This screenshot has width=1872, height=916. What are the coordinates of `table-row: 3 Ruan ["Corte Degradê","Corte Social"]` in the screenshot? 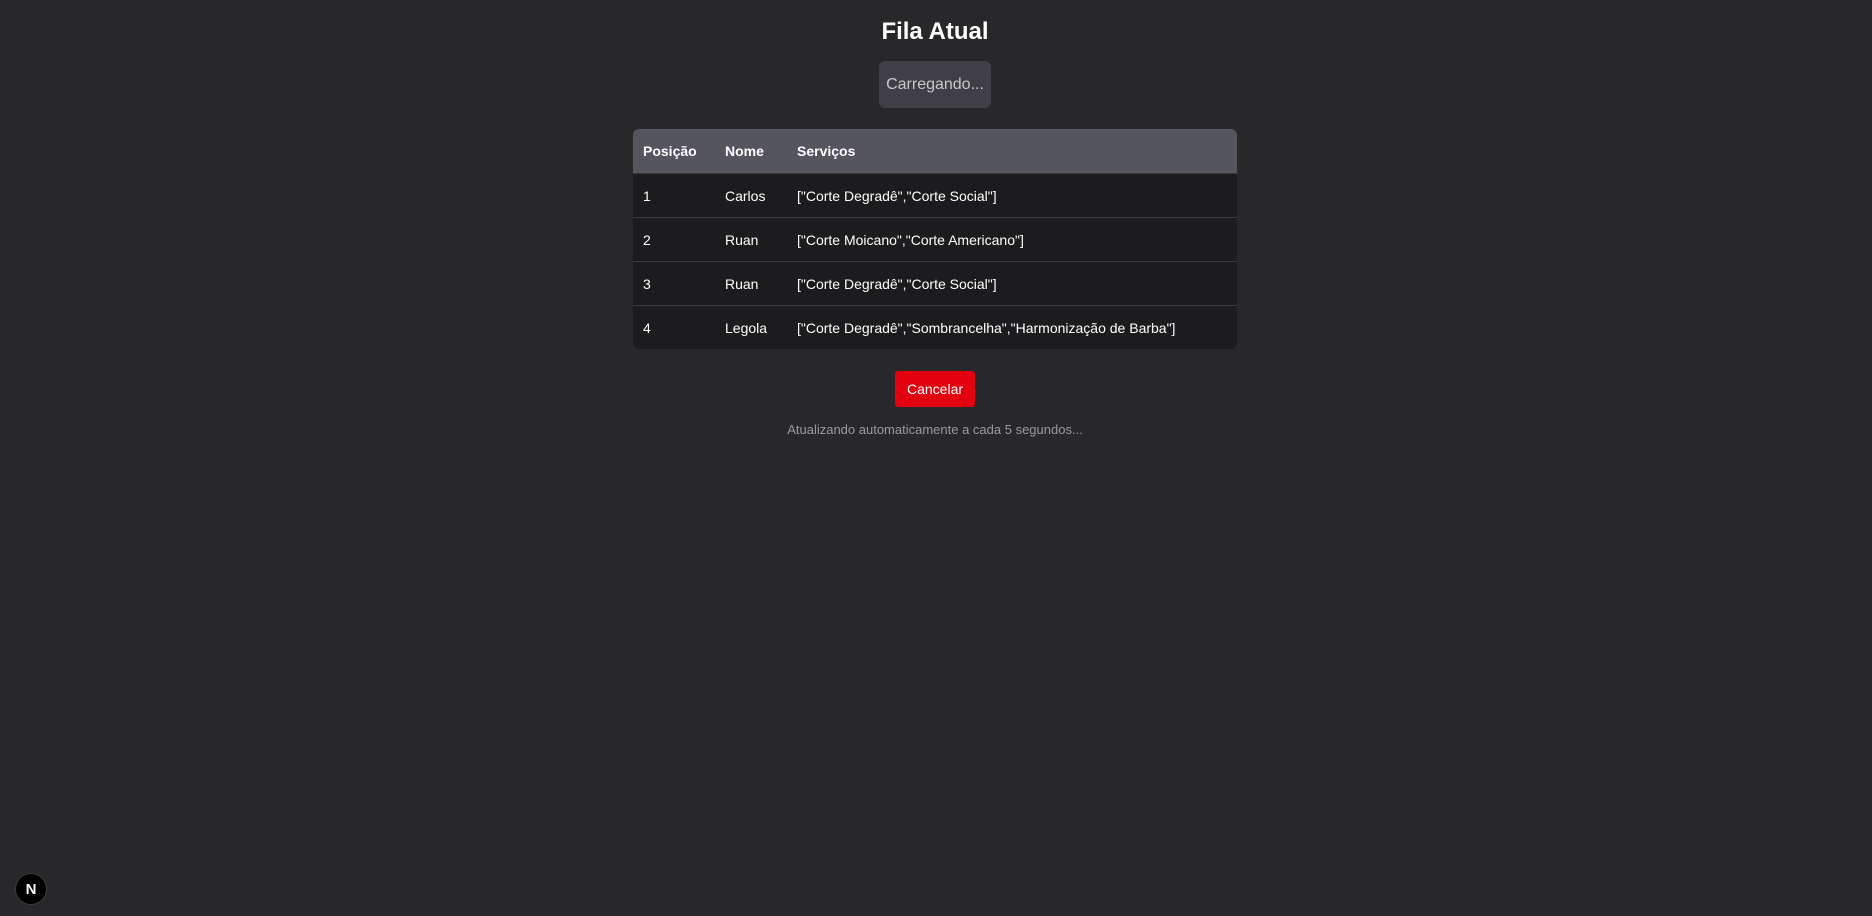 It's located at (935, 283).